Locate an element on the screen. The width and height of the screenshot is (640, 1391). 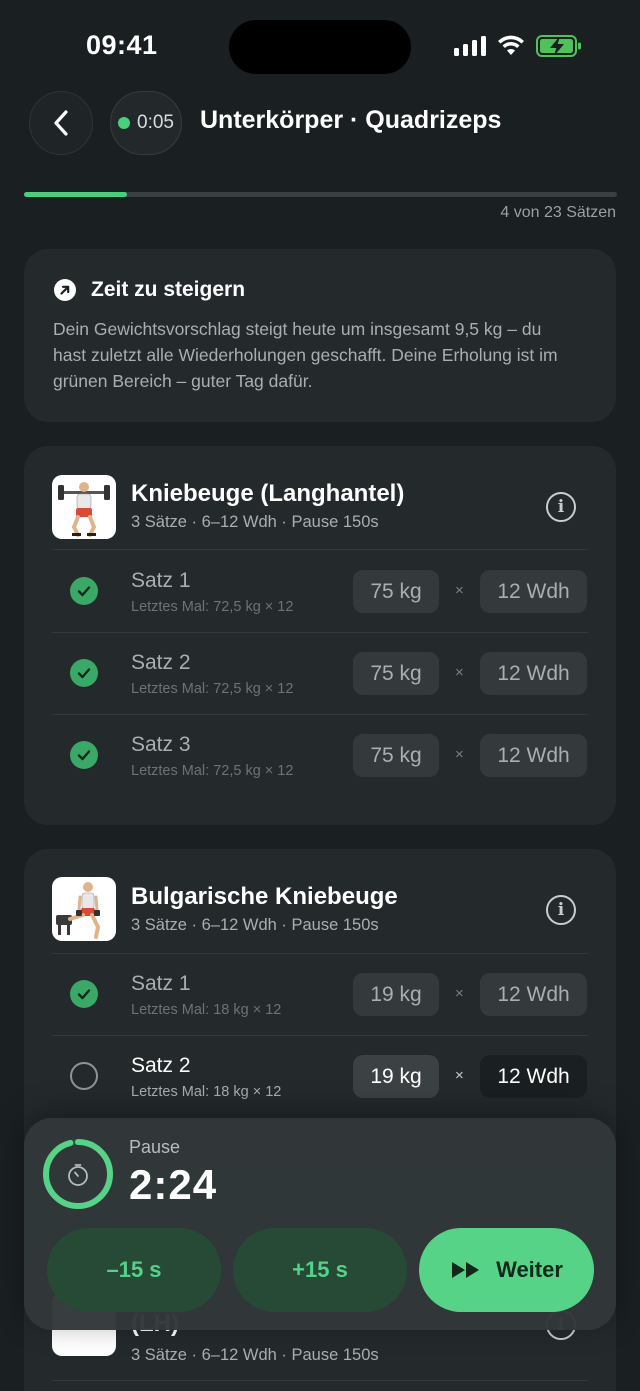
stopwatch-icon is located at coordinates (78, 1175).